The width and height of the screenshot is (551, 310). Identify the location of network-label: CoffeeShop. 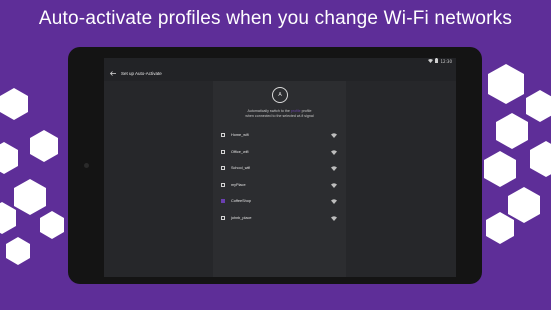
(241, 201).